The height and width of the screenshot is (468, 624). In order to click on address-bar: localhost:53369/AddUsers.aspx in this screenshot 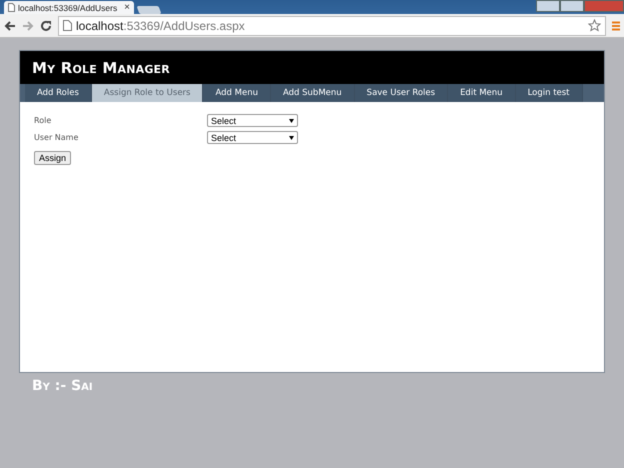, I will do `click(332, 26)`.